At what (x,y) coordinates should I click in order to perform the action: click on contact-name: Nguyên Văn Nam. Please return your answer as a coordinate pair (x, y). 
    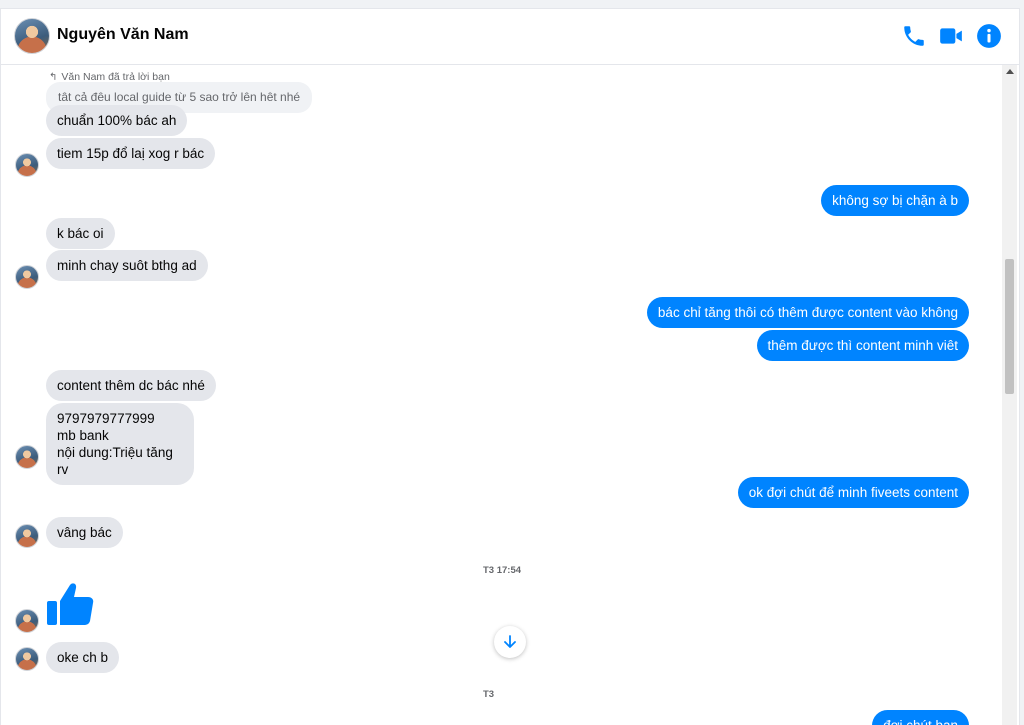
    Looking at the image, I should click on (123, 35).